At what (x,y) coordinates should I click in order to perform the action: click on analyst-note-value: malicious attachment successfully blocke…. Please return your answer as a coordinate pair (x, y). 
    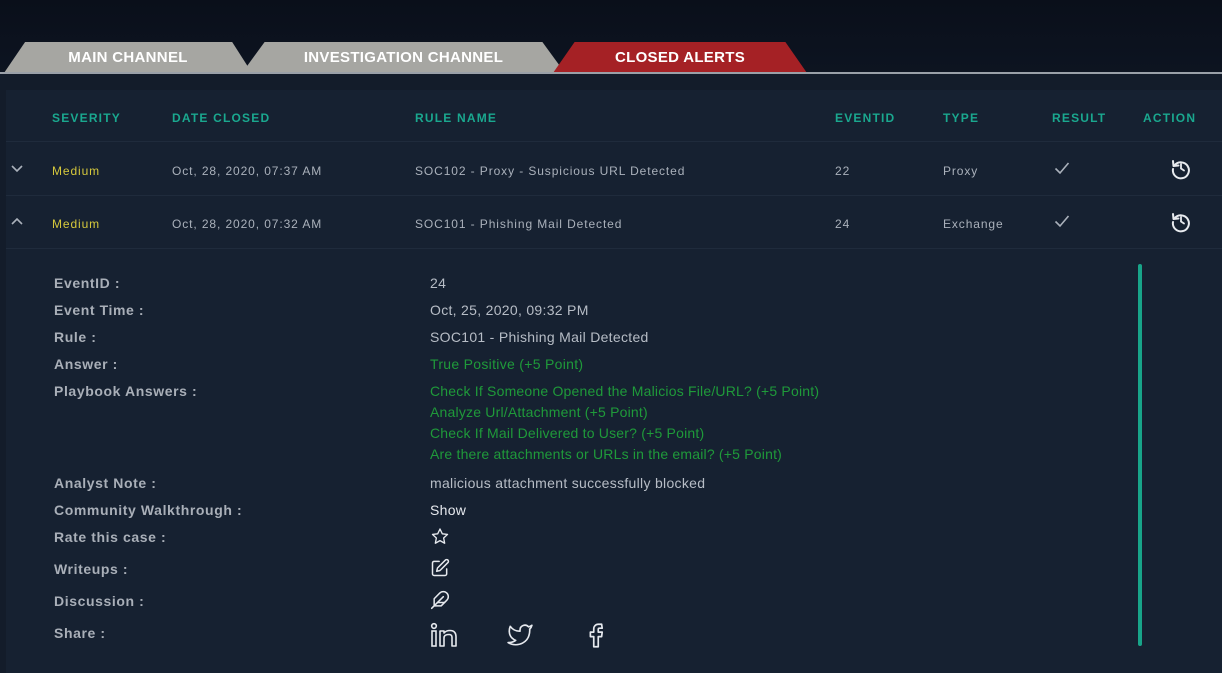
    Looking at the image, I should click on (568, 483).